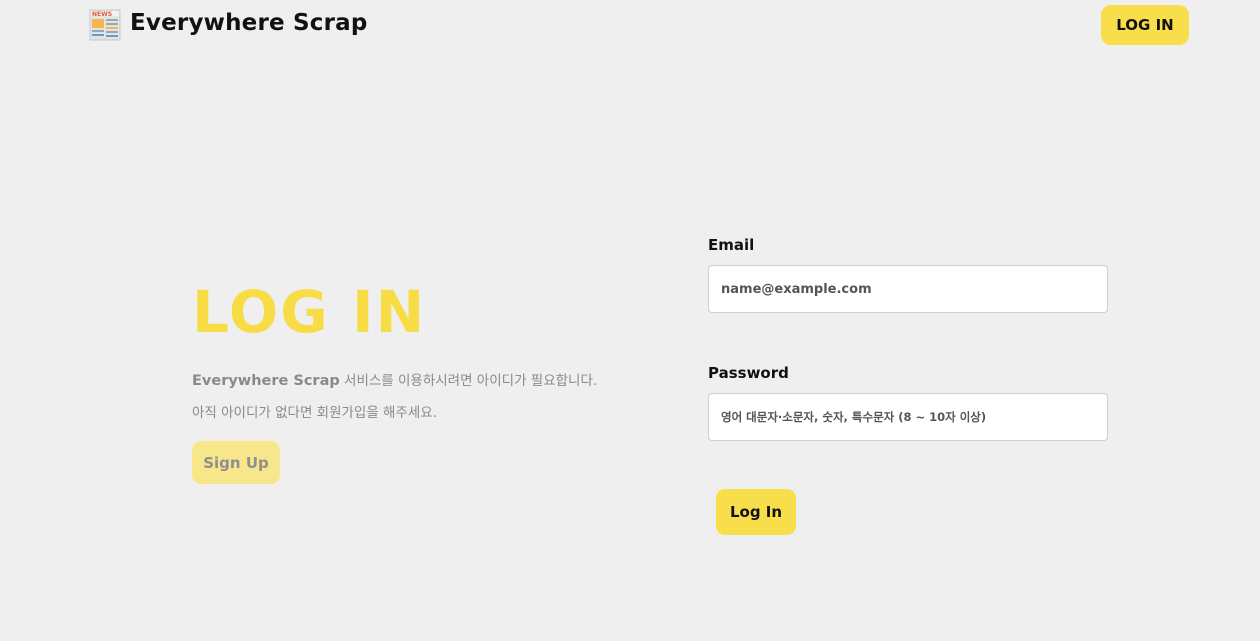 The height and width of the screenshot is (641, 1260). What do you see at coordinates (249, 23) in the screenshot?
I see `brand-title: Everywhere Scrap` at bounding box center [249, 23].